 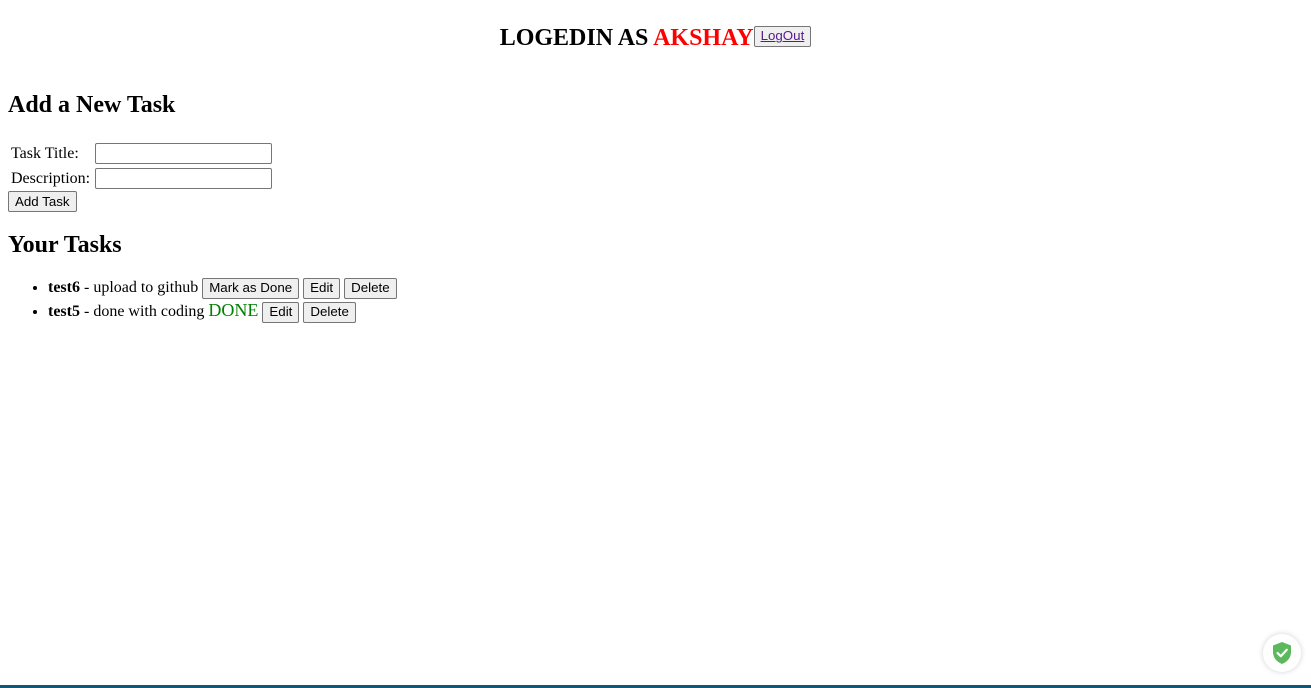 I want to click on login-prefix: LOGEDIN AS, so click(x=576, y=38).